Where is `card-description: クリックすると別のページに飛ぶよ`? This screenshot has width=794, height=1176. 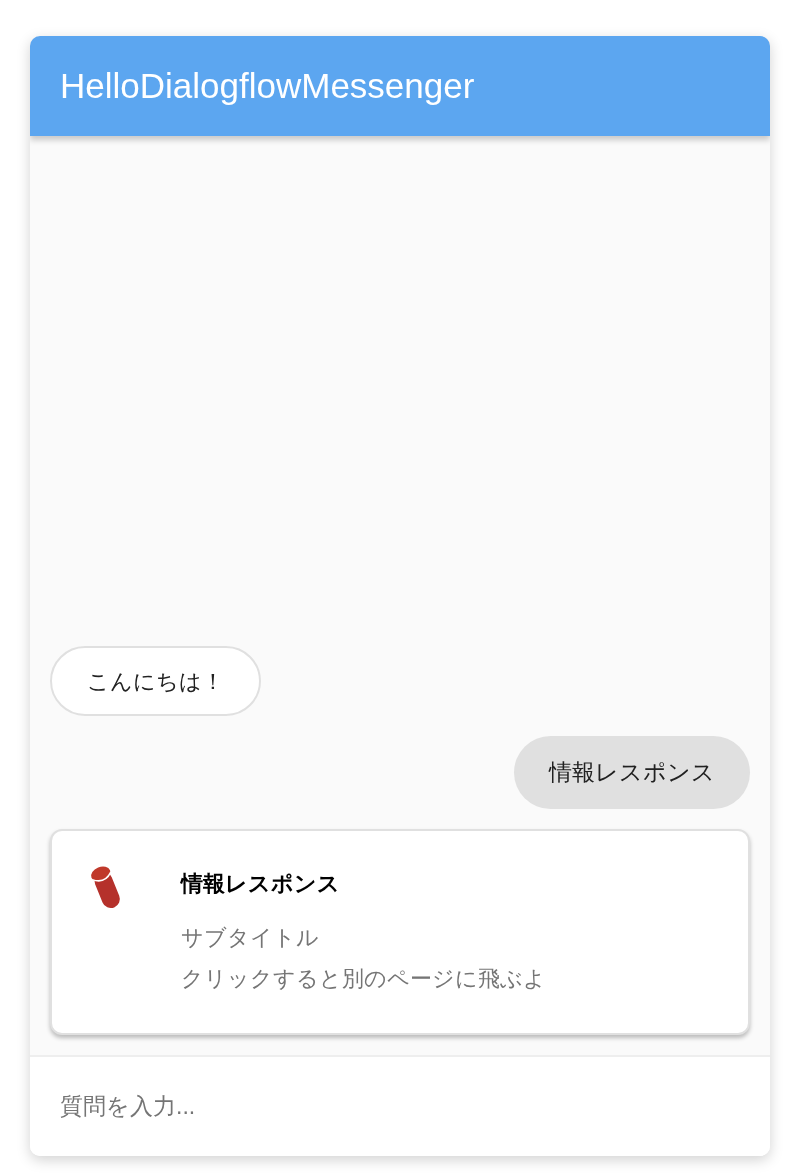 card-description: クリックすると別のページに飛ぶよ is located at coordinates (363, 979).